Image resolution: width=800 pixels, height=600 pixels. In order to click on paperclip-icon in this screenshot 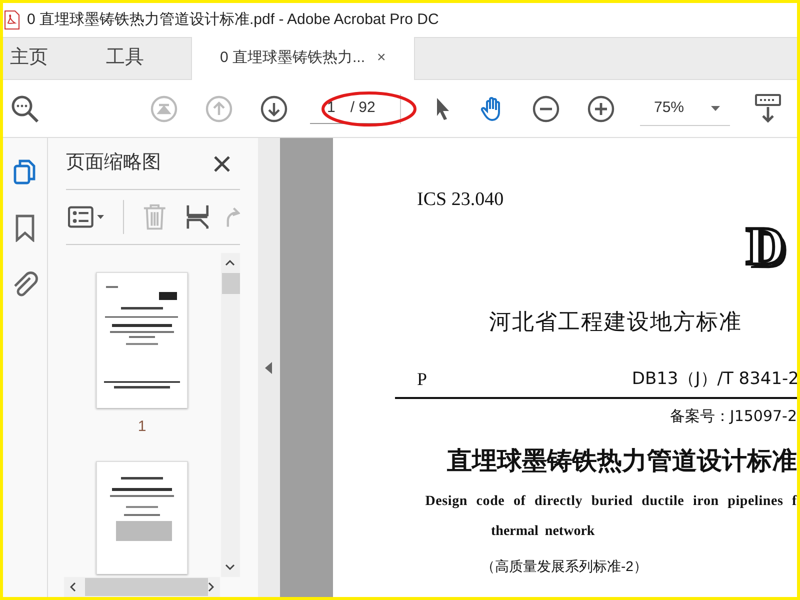, I will do `click(25, 284)`.